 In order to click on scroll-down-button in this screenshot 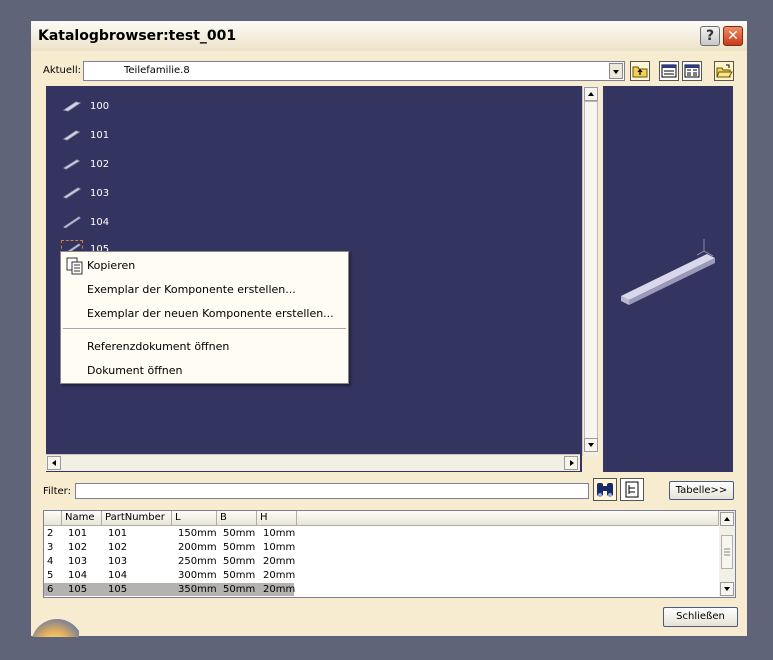, I will do `click(591, 445)`.